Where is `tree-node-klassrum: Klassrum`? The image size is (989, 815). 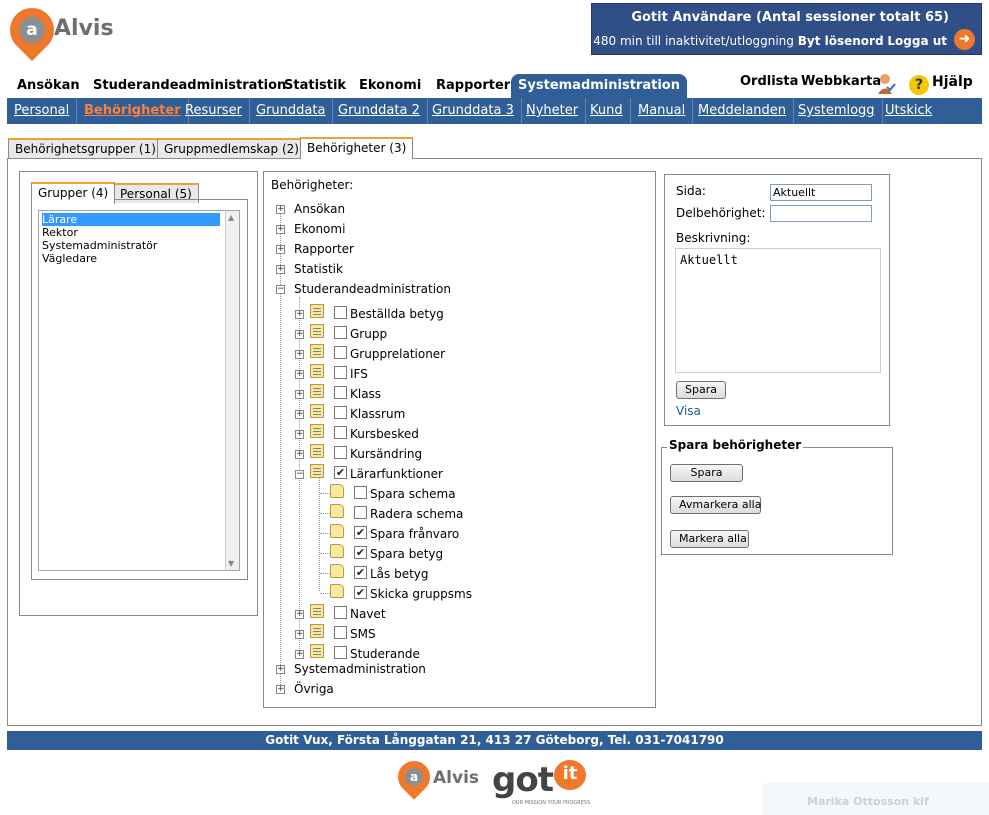 tree-node-klassrum: Klassrum is located at coordinates (377, 414).